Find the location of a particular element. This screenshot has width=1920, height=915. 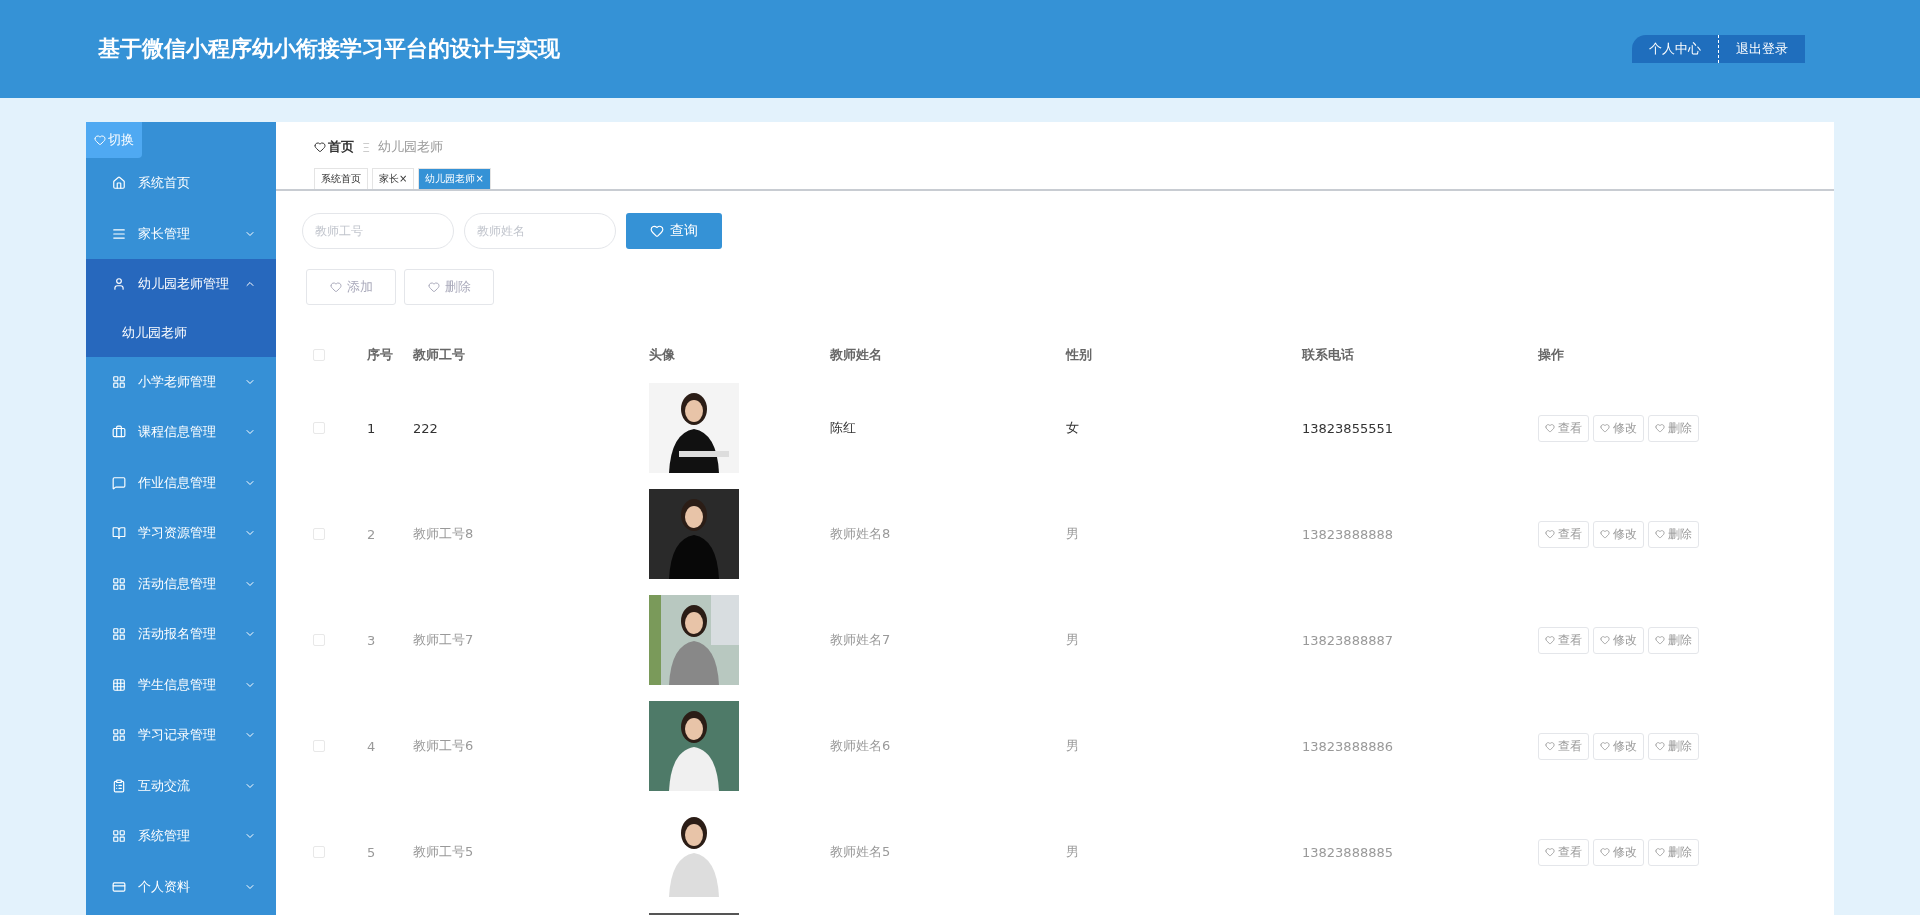

sidebar-item: 互动交流 is located at coordinates (181, 785).